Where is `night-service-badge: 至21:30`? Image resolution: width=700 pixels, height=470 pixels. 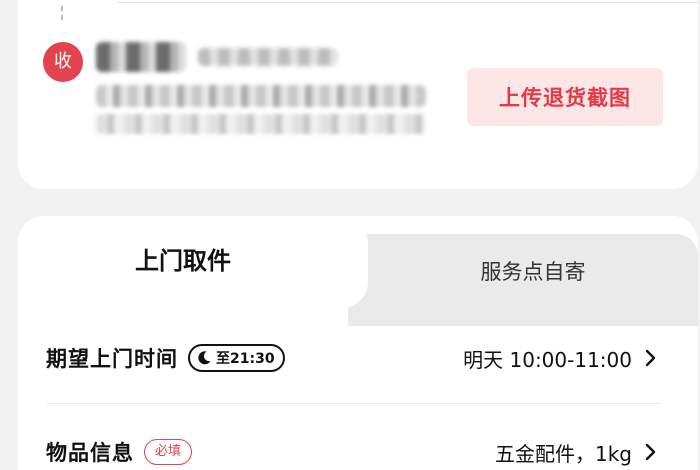
night-service-badge: 至21:30 is located at coordinates (236, 358).